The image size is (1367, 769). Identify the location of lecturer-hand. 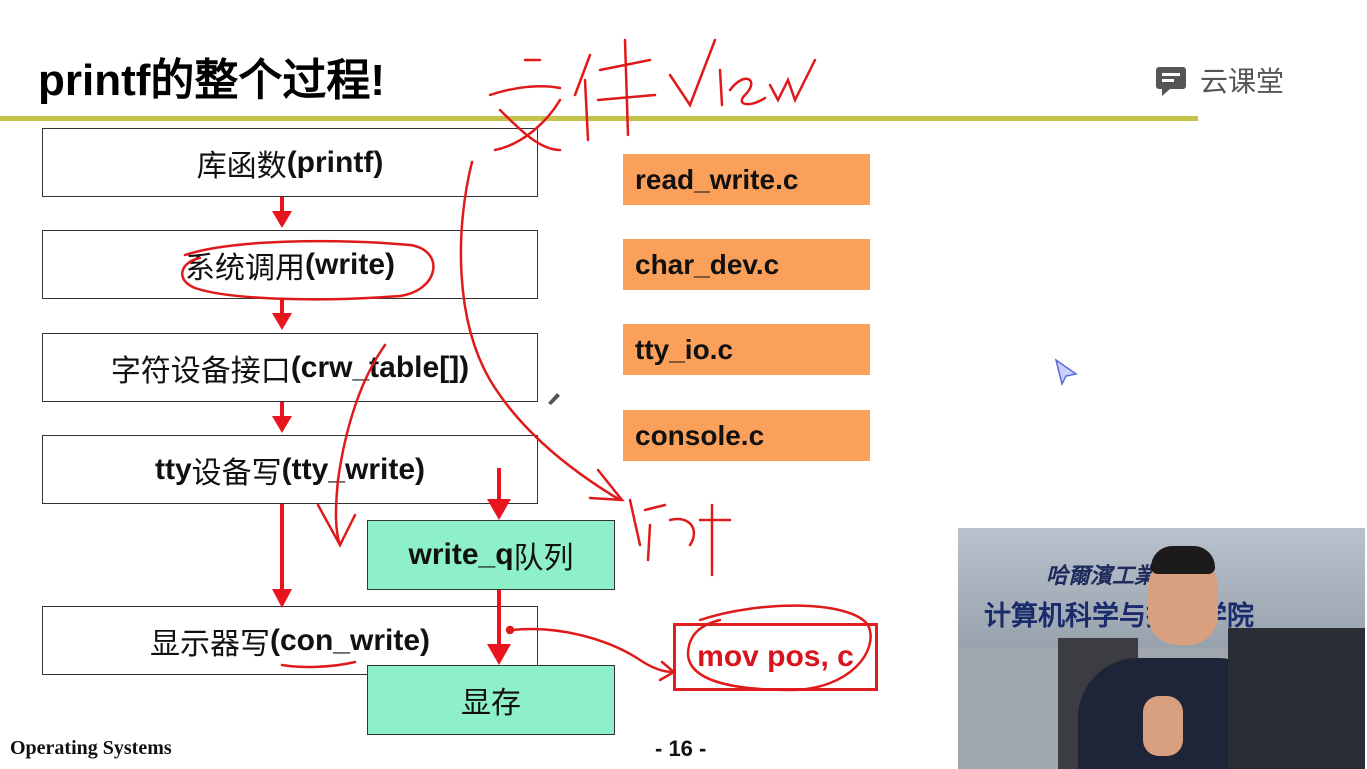
(1163, 726).